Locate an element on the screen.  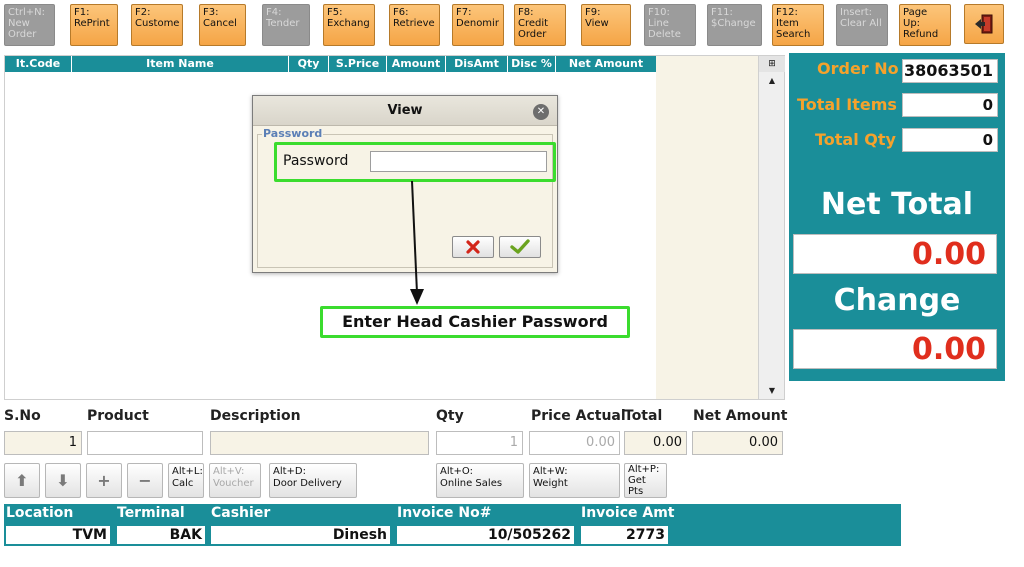
total-qty-label: Total Qty is located at coordinates (855, 139).